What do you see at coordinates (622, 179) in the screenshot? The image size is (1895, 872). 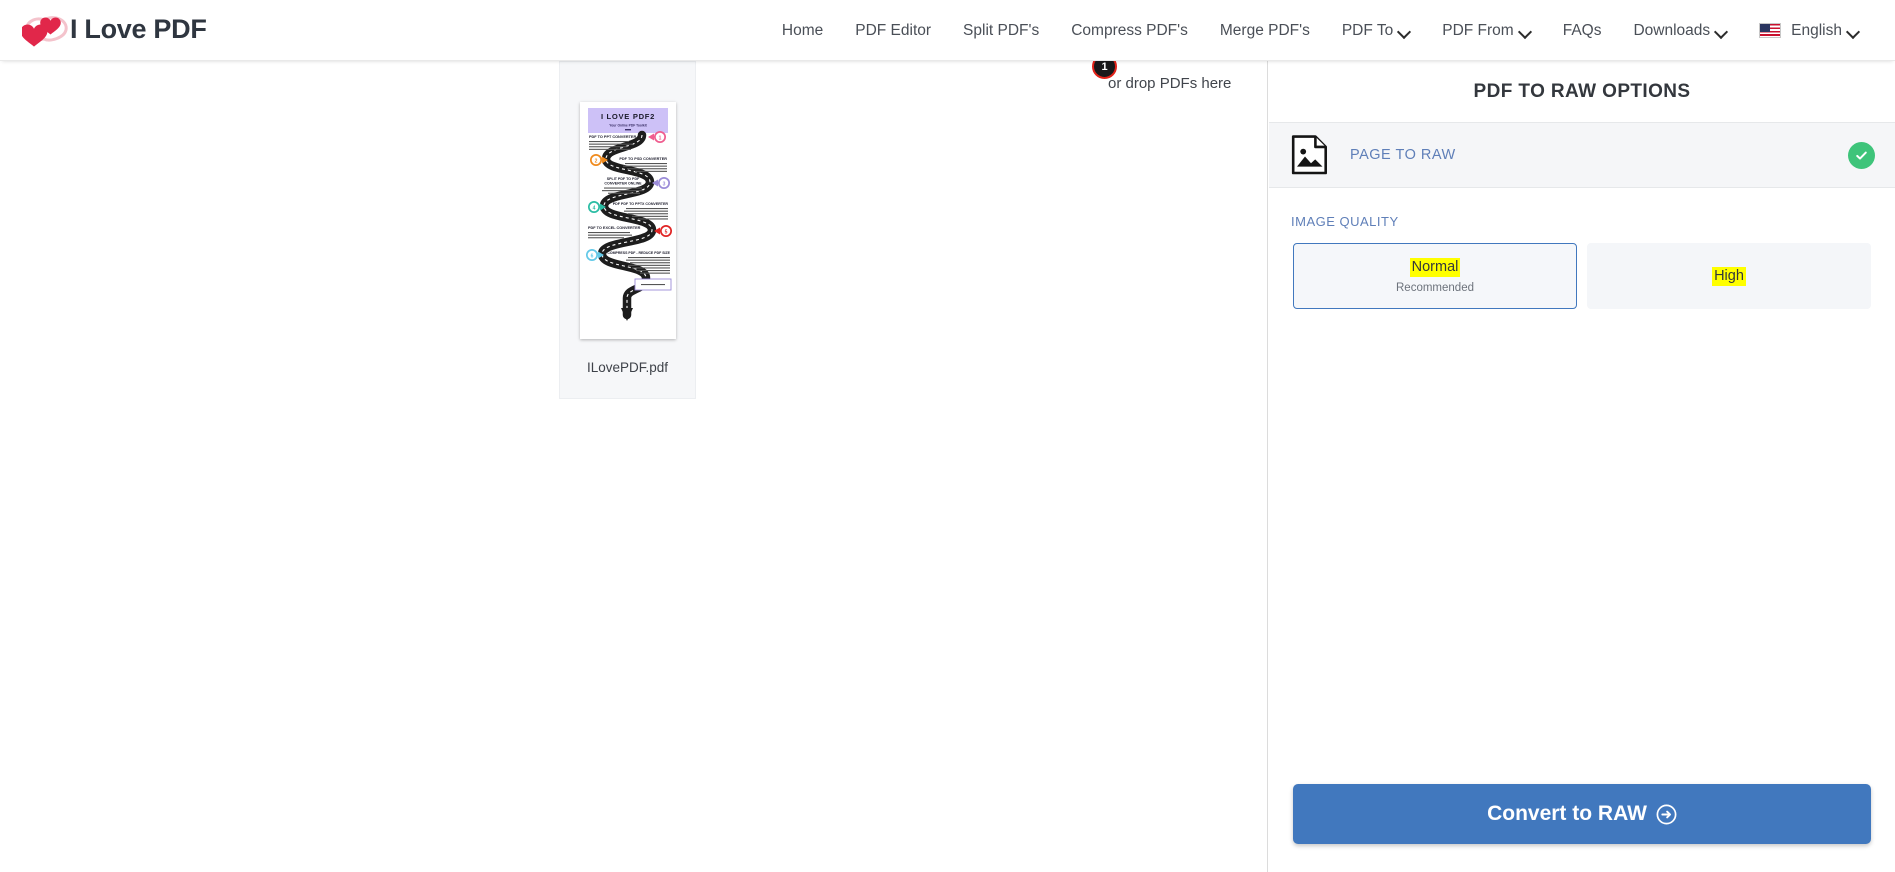 I see `svg-text: SPLIT PDF TO PDF` at bounding box center [622, 179].